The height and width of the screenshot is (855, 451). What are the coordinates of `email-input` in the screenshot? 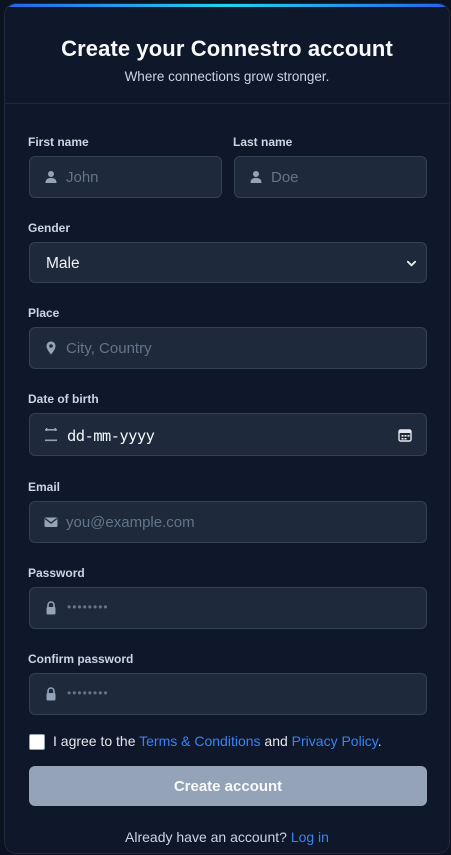 It's located at (241, 522).